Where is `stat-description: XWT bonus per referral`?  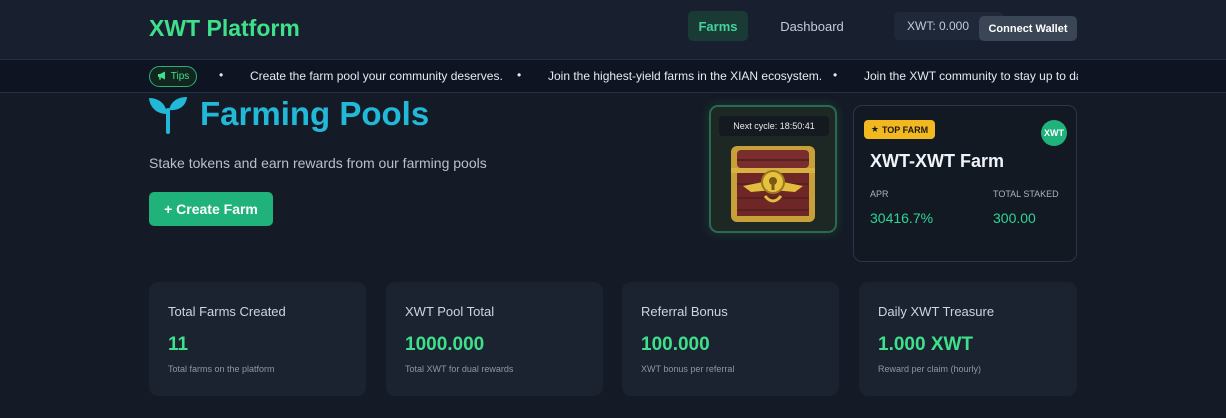 stat-description: XWT bonus per referral is located at coordinates (688, 369).